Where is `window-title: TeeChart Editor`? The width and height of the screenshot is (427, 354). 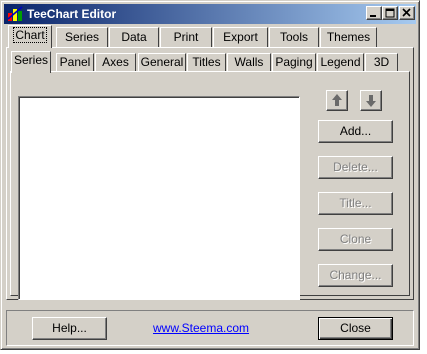 window-title: TeeChart Editor is located at coordinates (72, 14).